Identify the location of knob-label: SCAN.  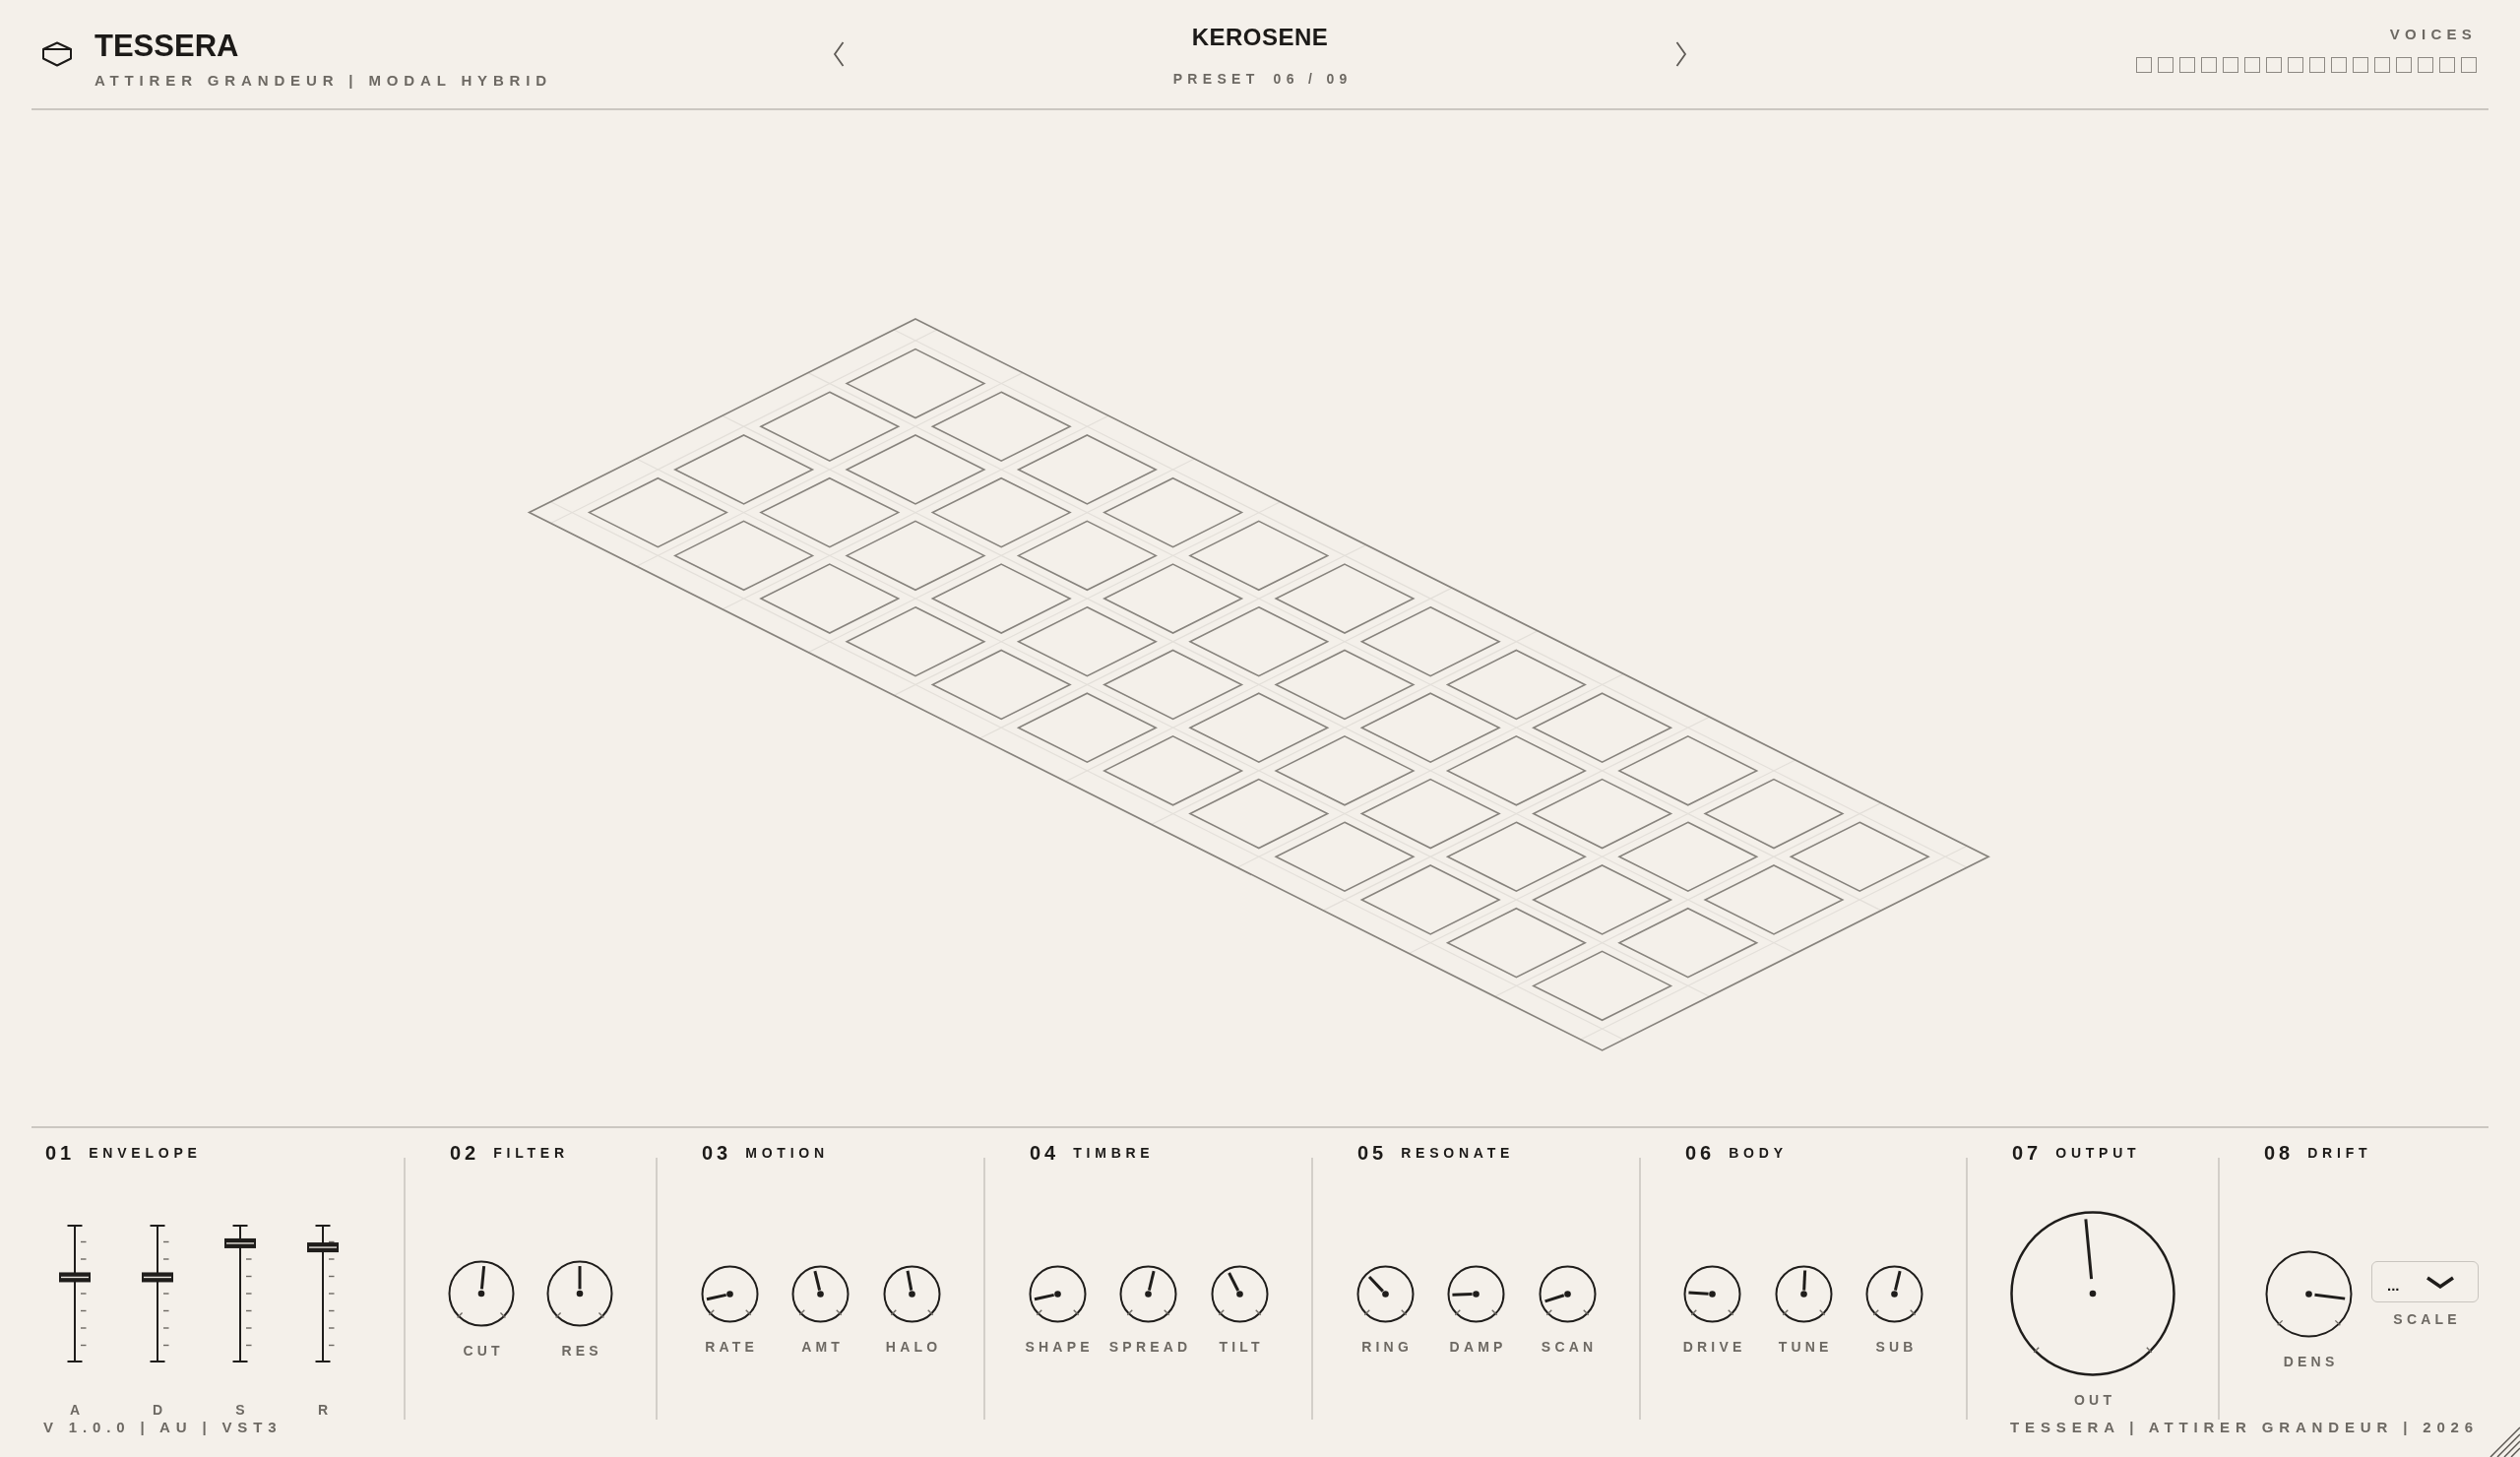
(1569, 1346).